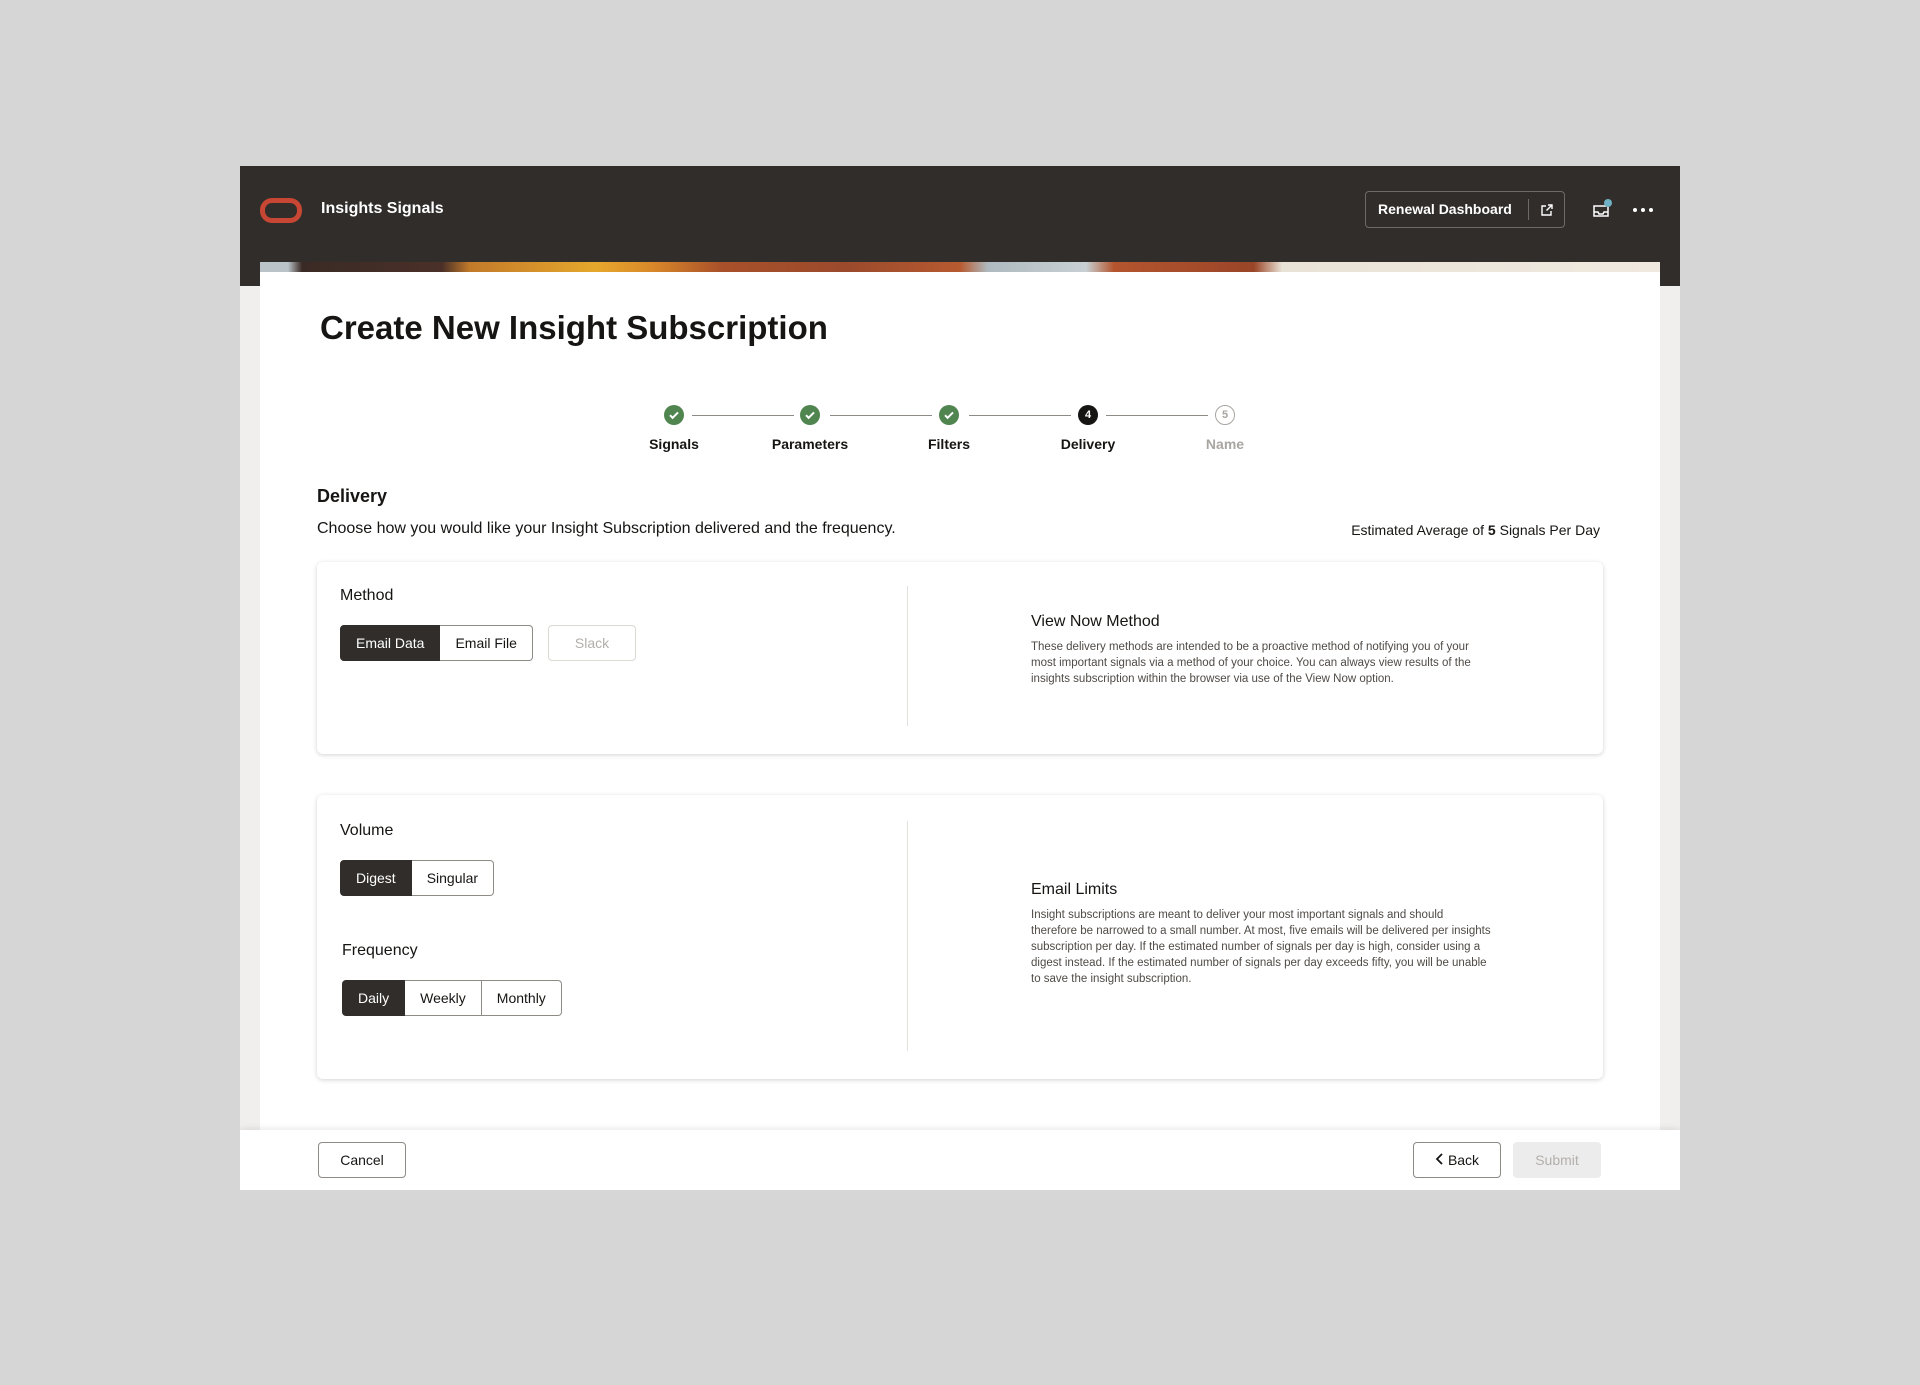  What do you see at coordinates (367, 595) in the screenshot?
I see `method-label: Method` at bounding box center [367, 595].